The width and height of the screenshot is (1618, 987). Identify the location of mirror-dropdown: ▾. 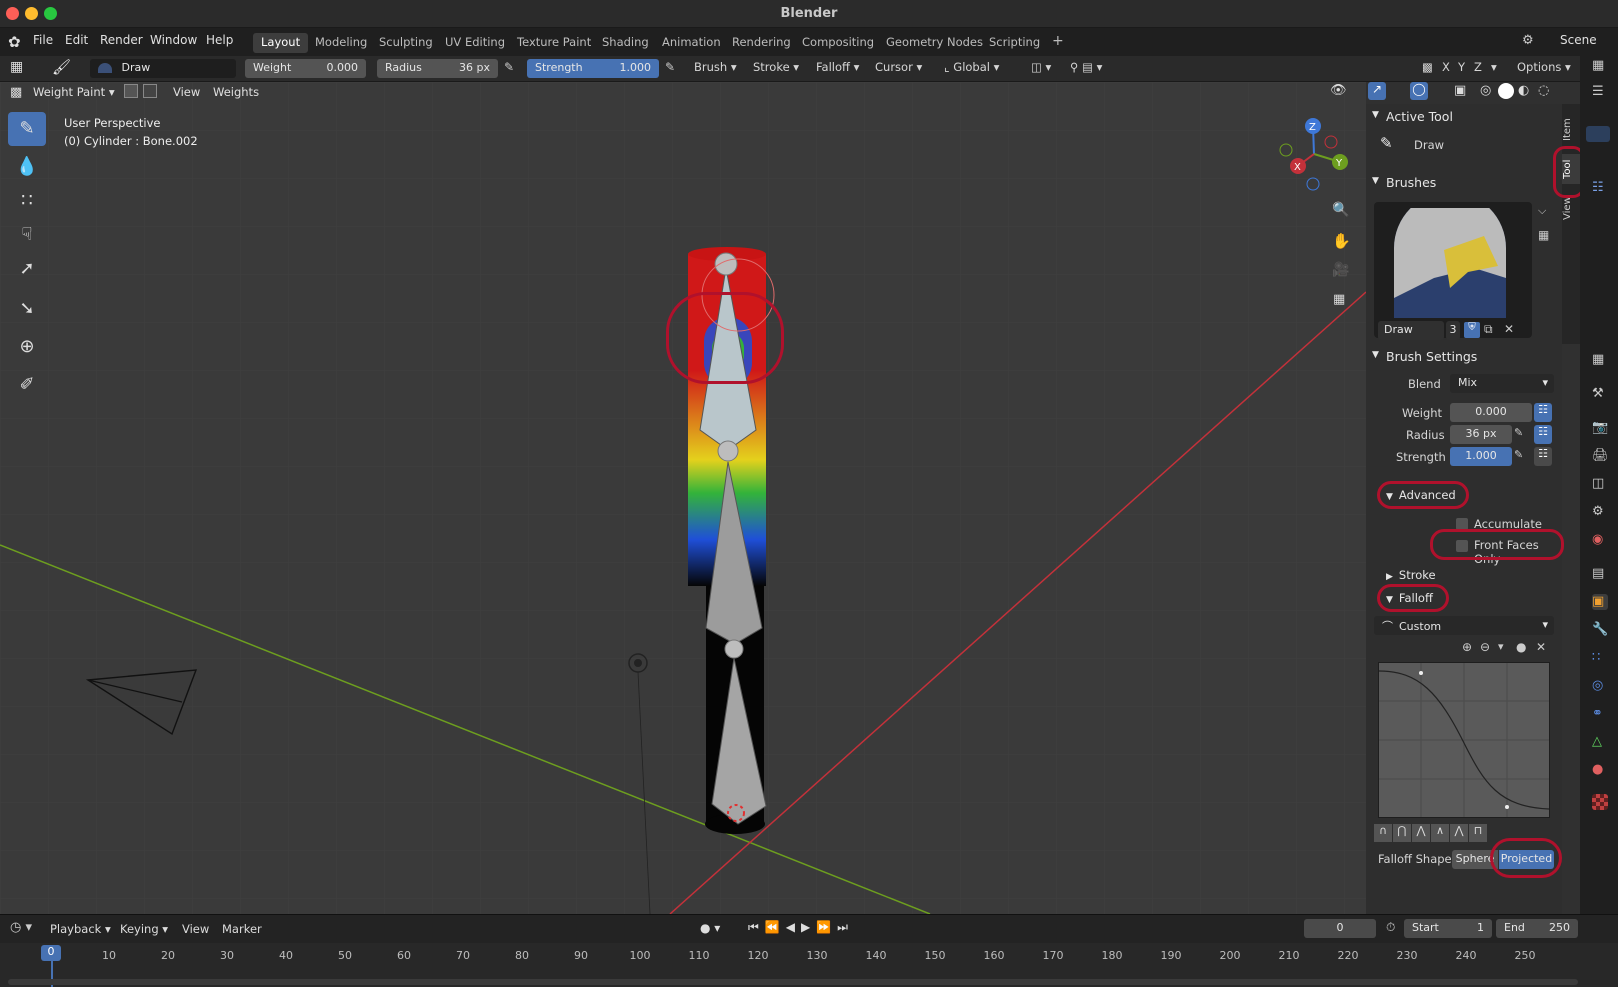
(1494, 67).